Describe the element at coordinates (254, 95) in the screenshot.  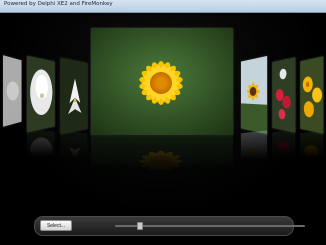
I see `gallery-image-sunflower` at that location.